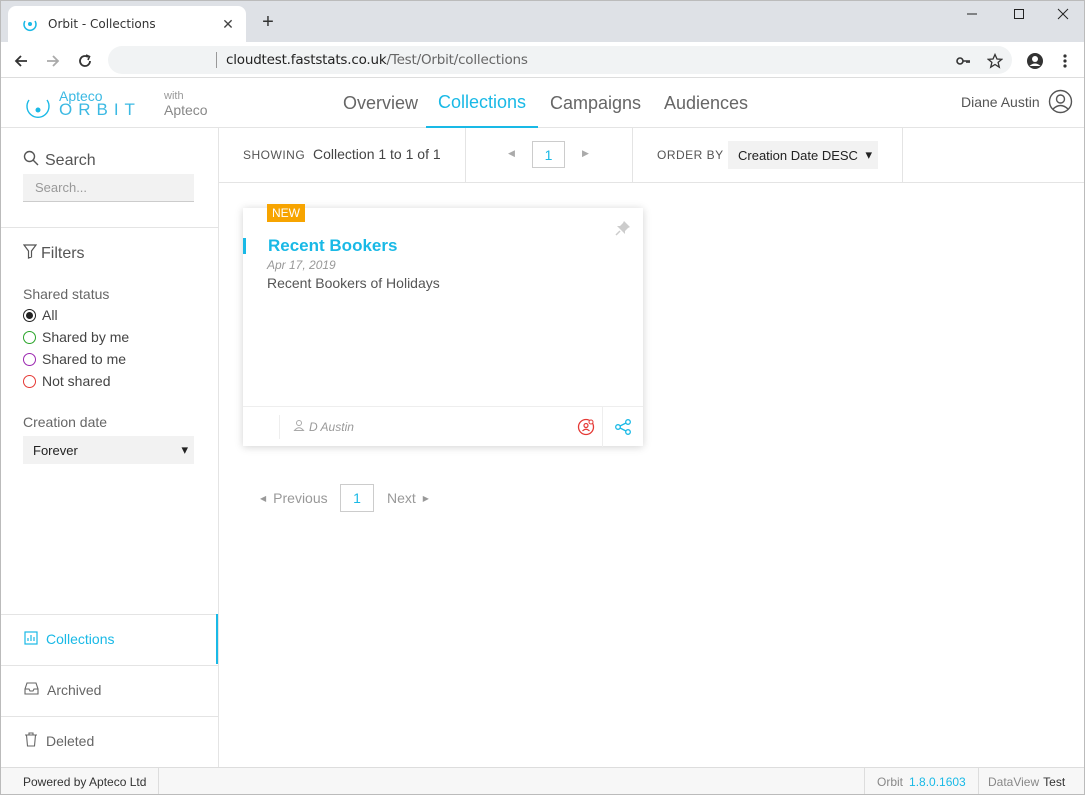 The height and width of the screenshot is (795, 1085). What do you see at coordinates (76, 381) in the screenshot?
I see `radio-label: Not shared` at bounding box center [76, 381].